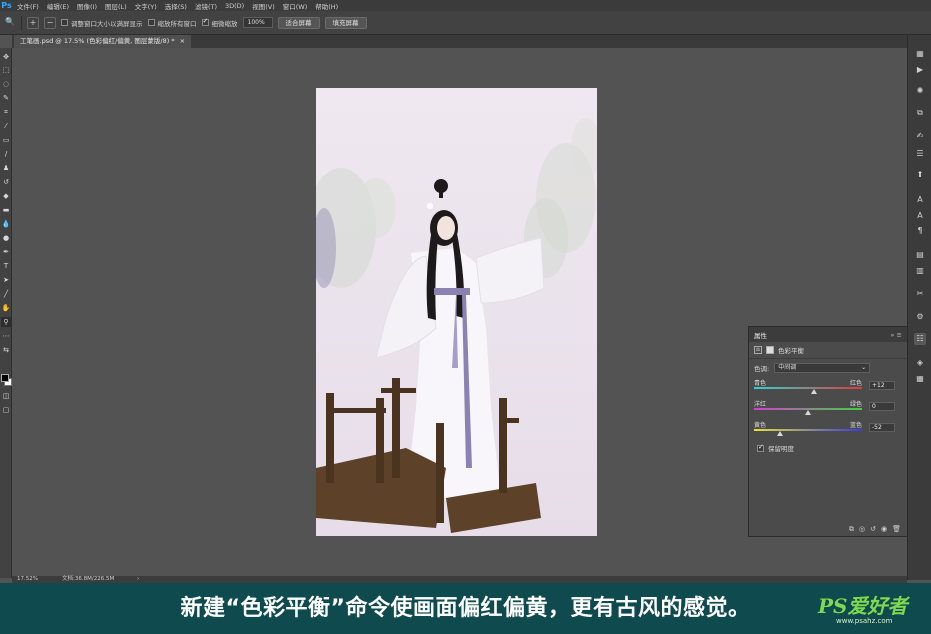 This screenshot has width=931, height=634. I want to click on menu-3d: 3D(D), so click(234, 6).